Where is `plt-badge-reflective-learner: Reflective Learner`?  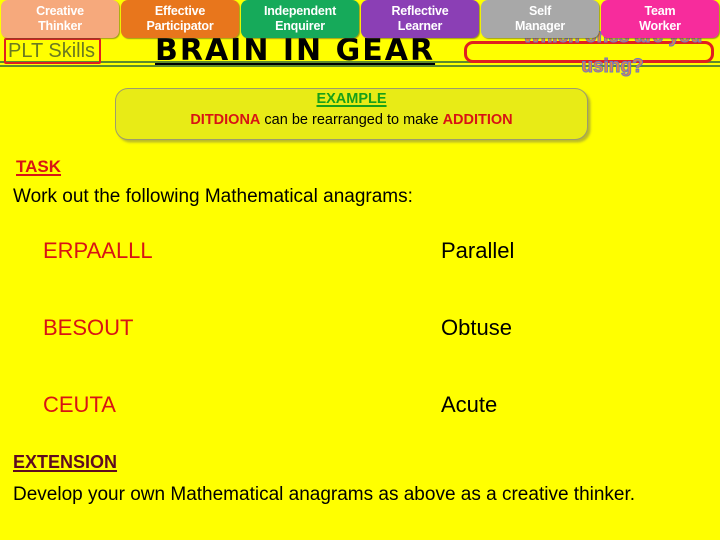 plt-badge-reflective-learner: Reflective Learner is located at coordinates (420, 19).